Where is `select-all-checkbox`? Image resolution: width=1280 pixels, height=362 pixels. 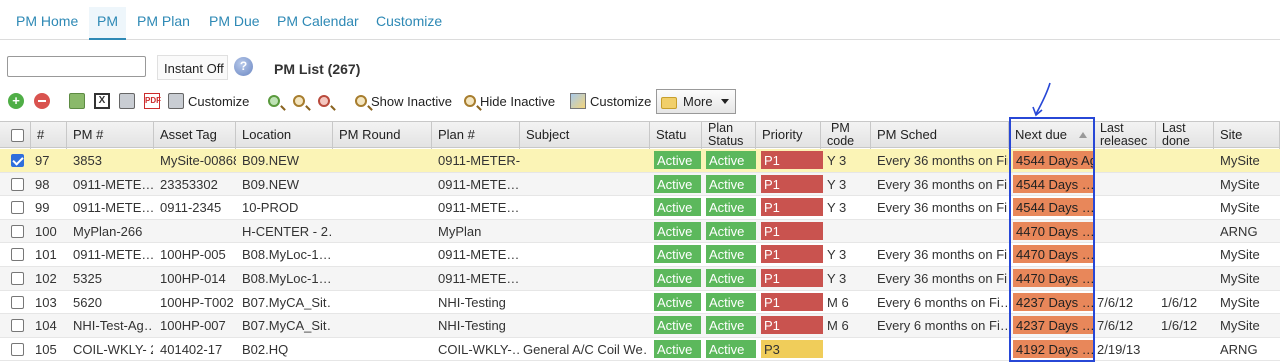 select-all-checkbox is located at coordinates (17, 135).